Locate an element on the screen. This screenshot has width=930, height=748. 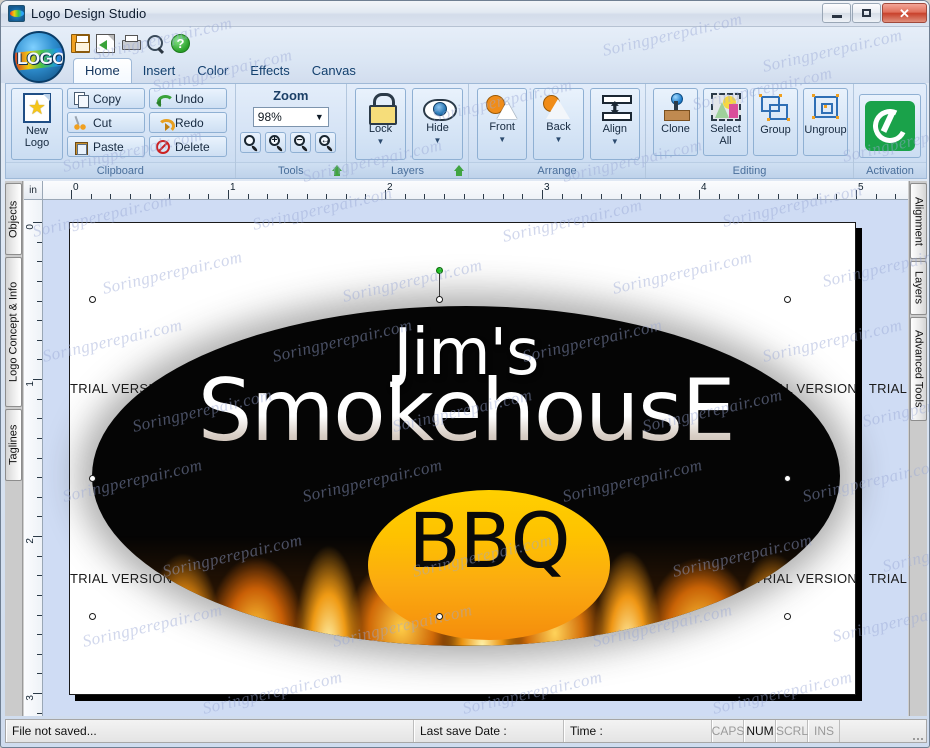
ungroup-icon is located at coordinates (826, 108).